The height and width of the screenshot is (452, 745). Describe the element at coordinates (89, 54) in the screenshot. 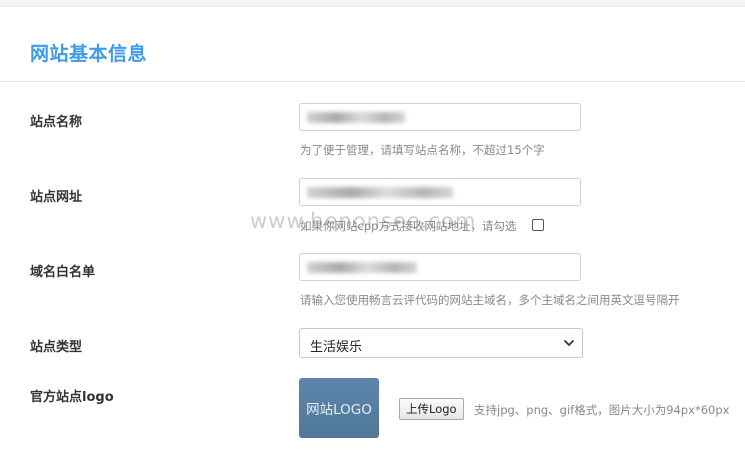

I see `page-title: 网站基本信息` at that location.